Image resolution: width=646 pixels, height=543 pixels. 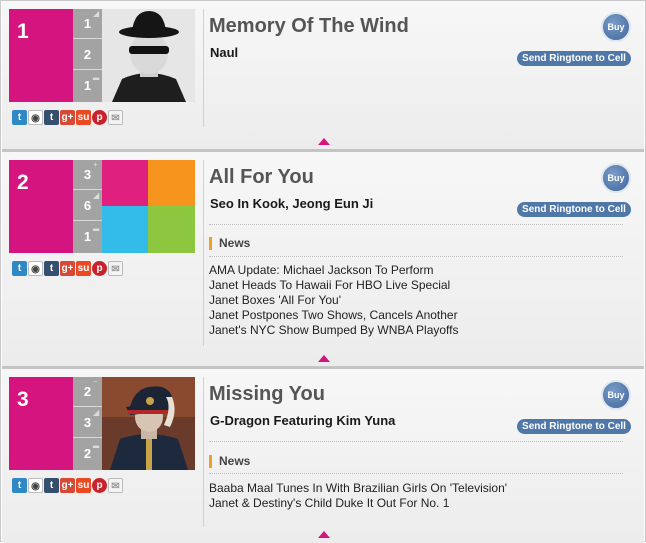 What do you see at coordinates (41, 206) in the screenshot?
I see `rank-block: 2` at bounding box center [41, 206].